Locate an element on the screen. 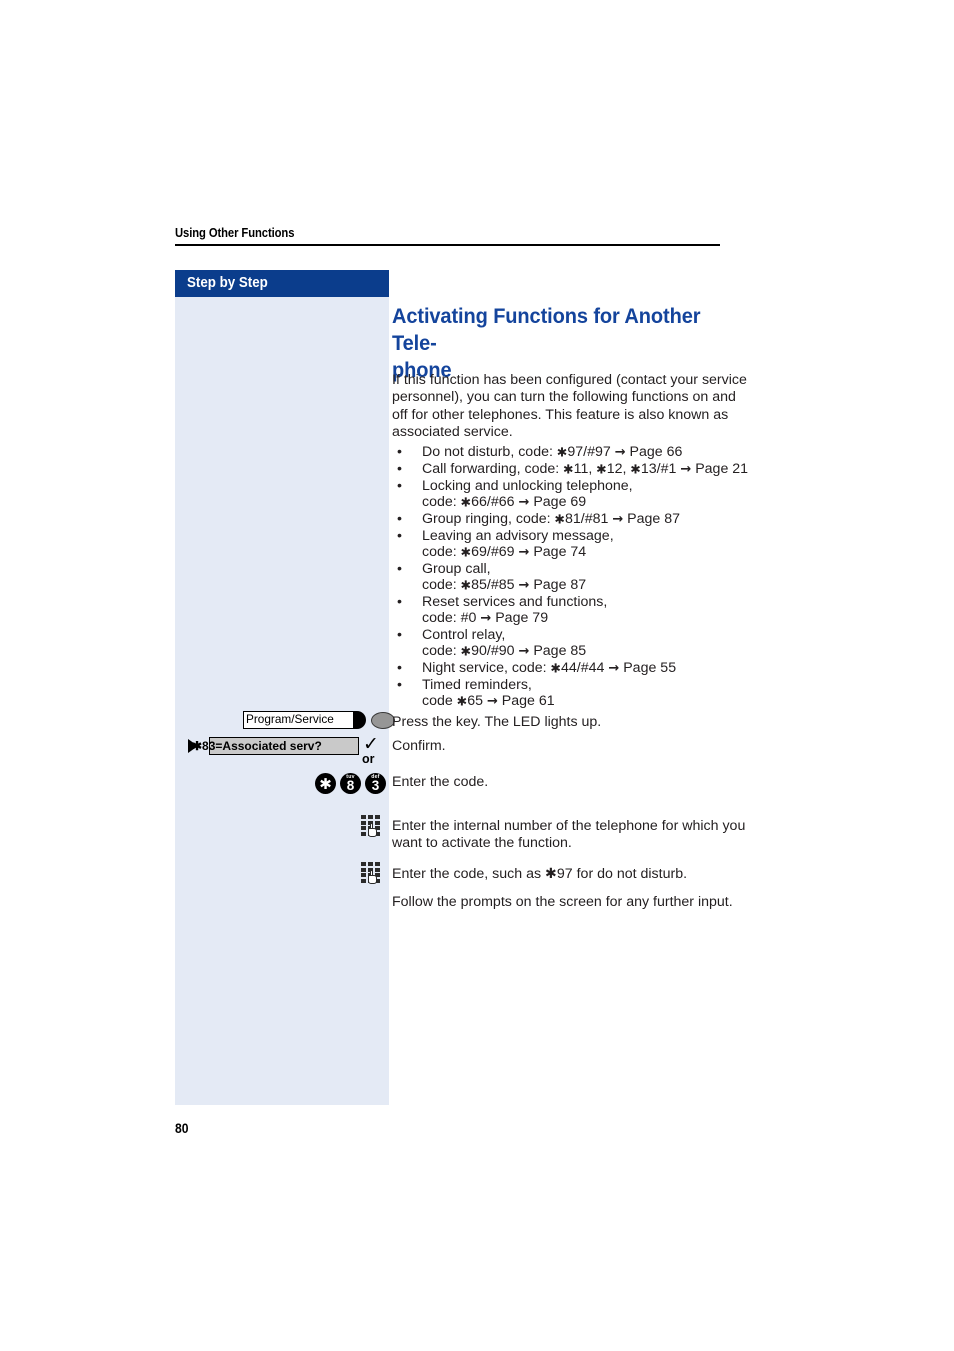 The height and width of the screenshot is (1351, 954). list-item-text: Do not disturb, code: ✱97/#97 → Page 66 is located at coordinates (552, 452).